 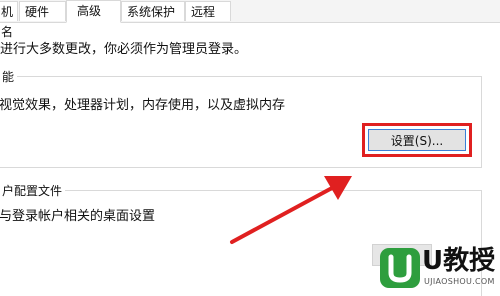 What do you see at coordinates (42, 11) in the screenshot?
I see `tab-hardware: 硬件` at bounding box center [42, 11].